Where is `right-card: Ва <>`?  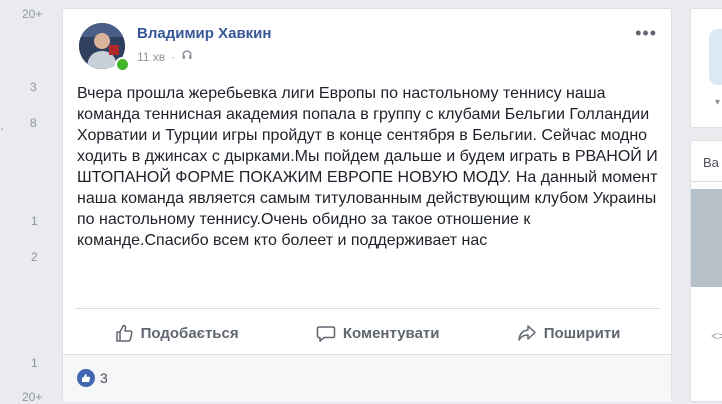
right-card: Ва <> is located at coordinates (706, 271).